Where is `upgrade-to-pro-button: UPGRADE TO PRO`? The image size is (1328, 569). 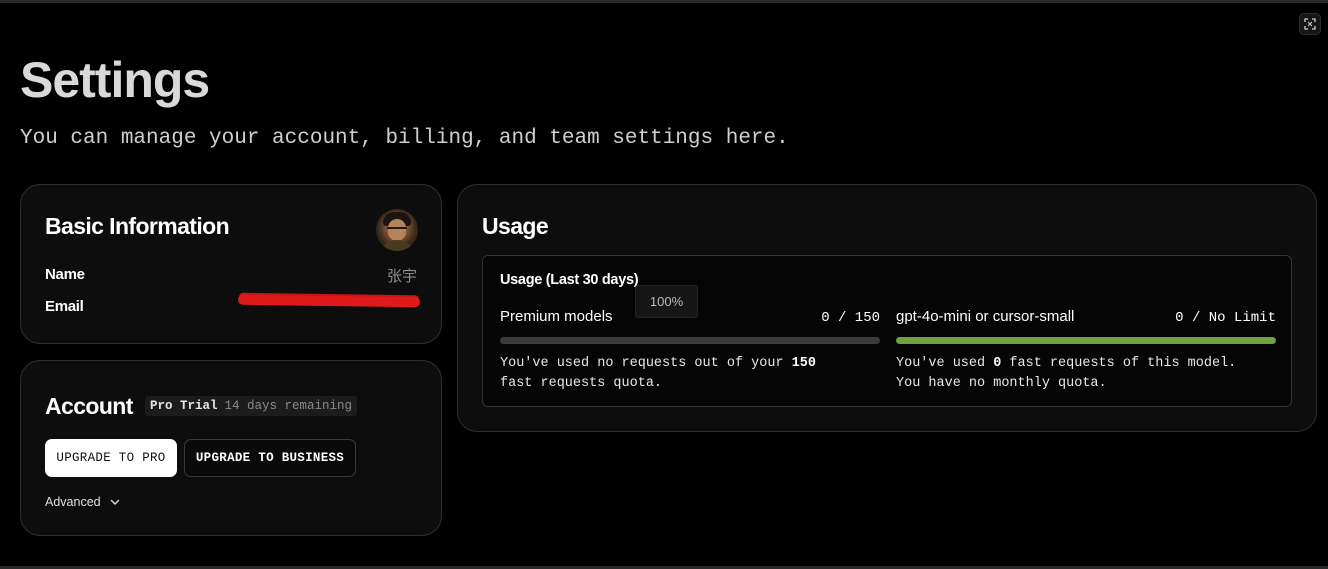 upgrade-to-pro-button: UPGRADE TO PRO is located at coordinates (111, 458).